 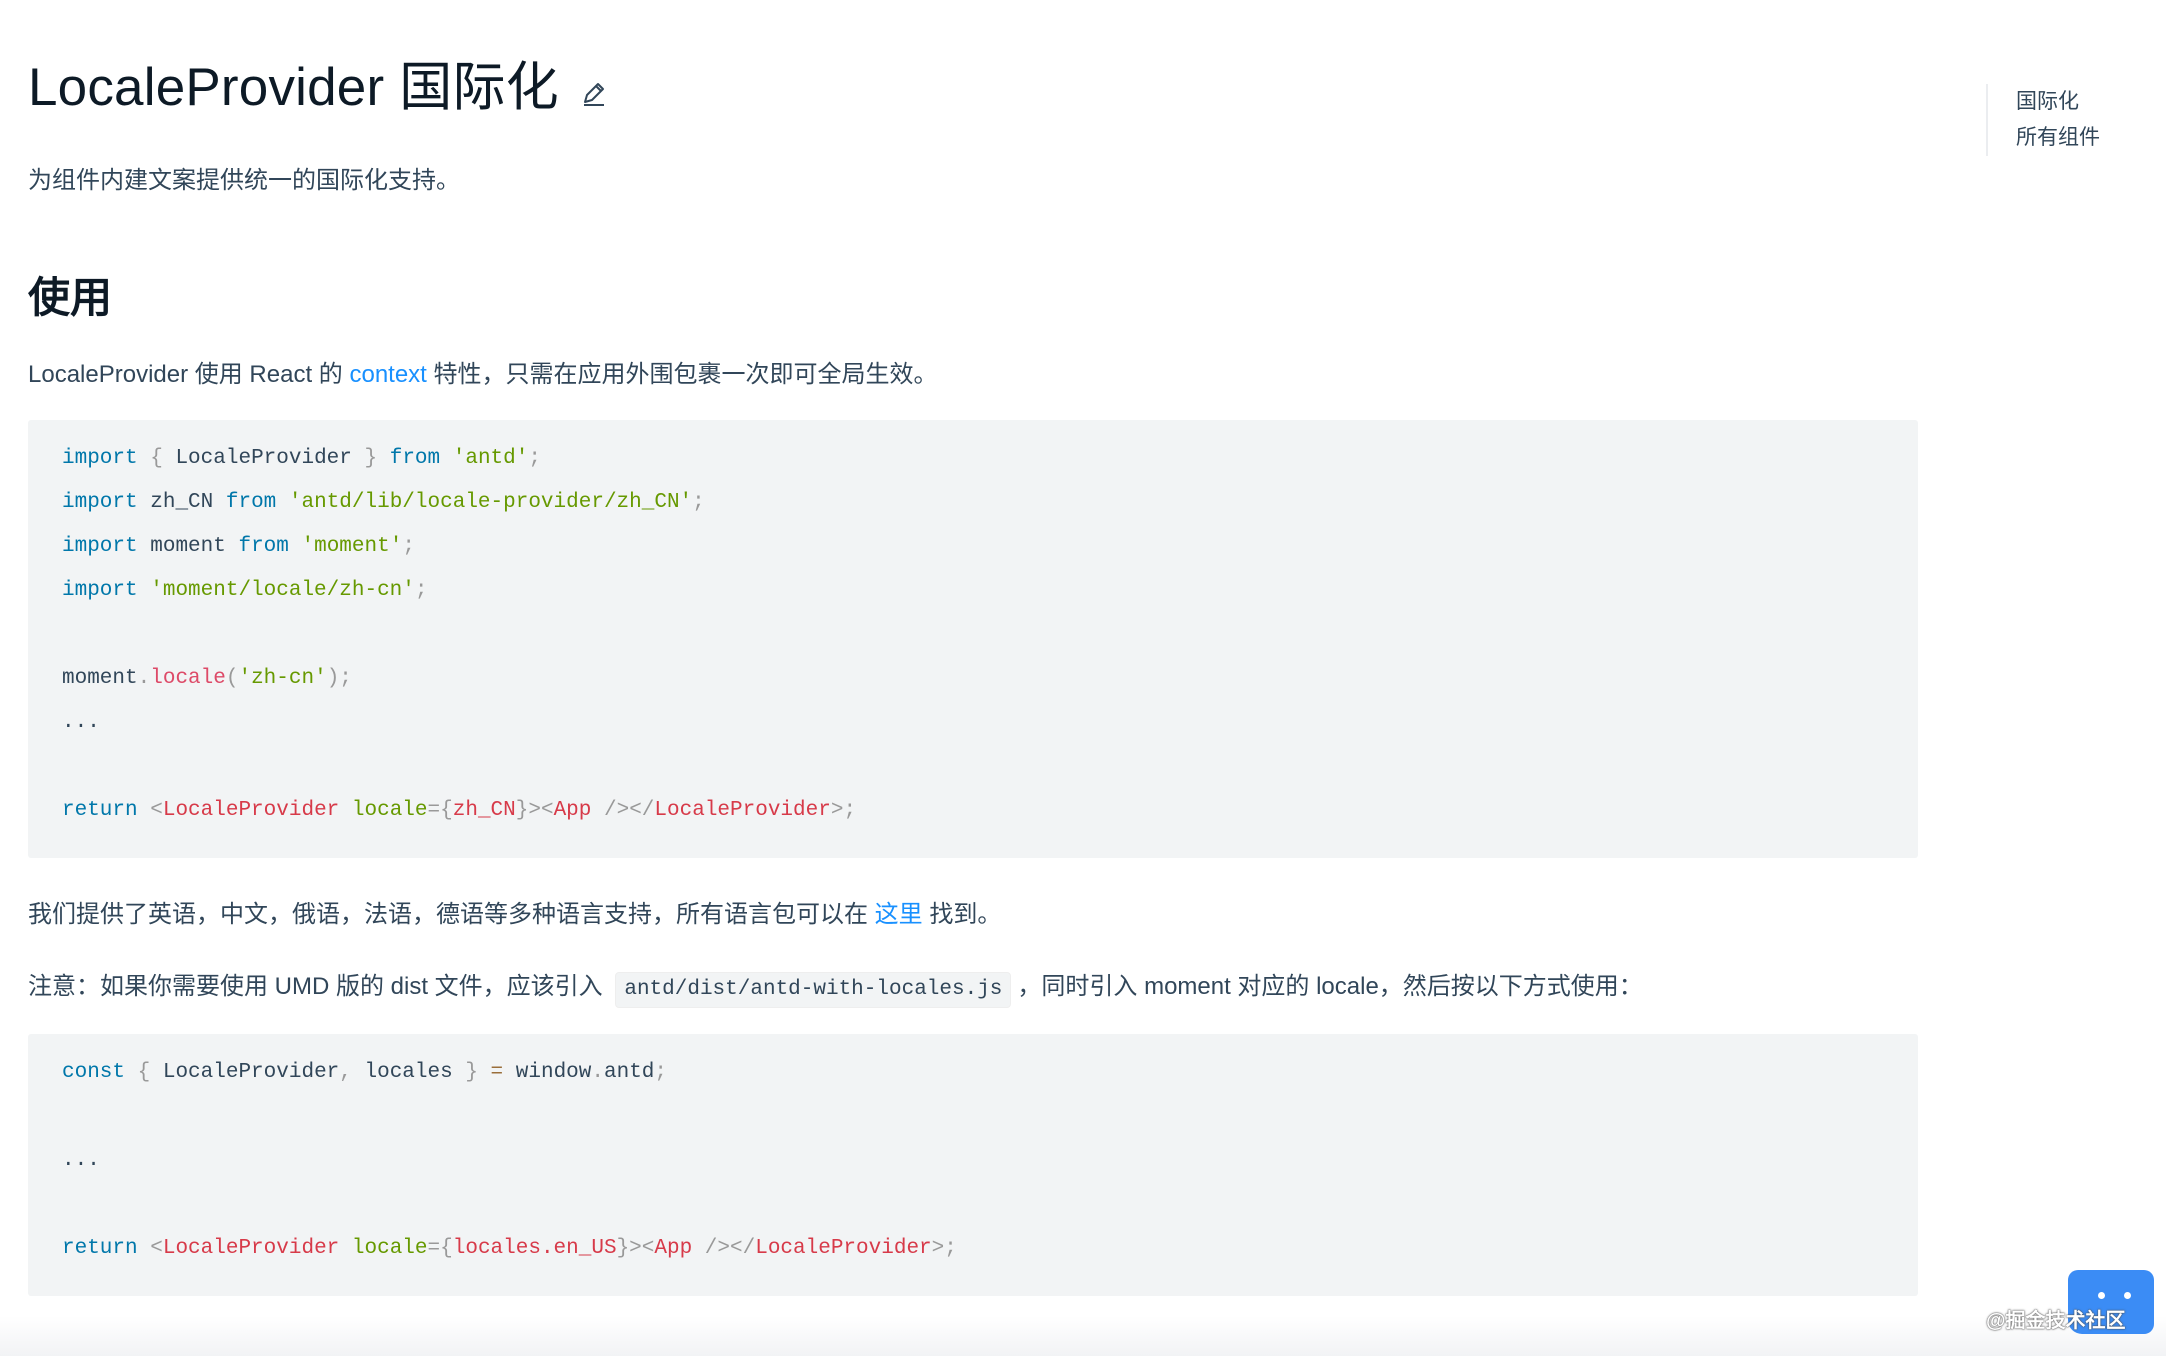 I want to click on toc-item-i18n: 国际化, so click(x=2058, y=102).